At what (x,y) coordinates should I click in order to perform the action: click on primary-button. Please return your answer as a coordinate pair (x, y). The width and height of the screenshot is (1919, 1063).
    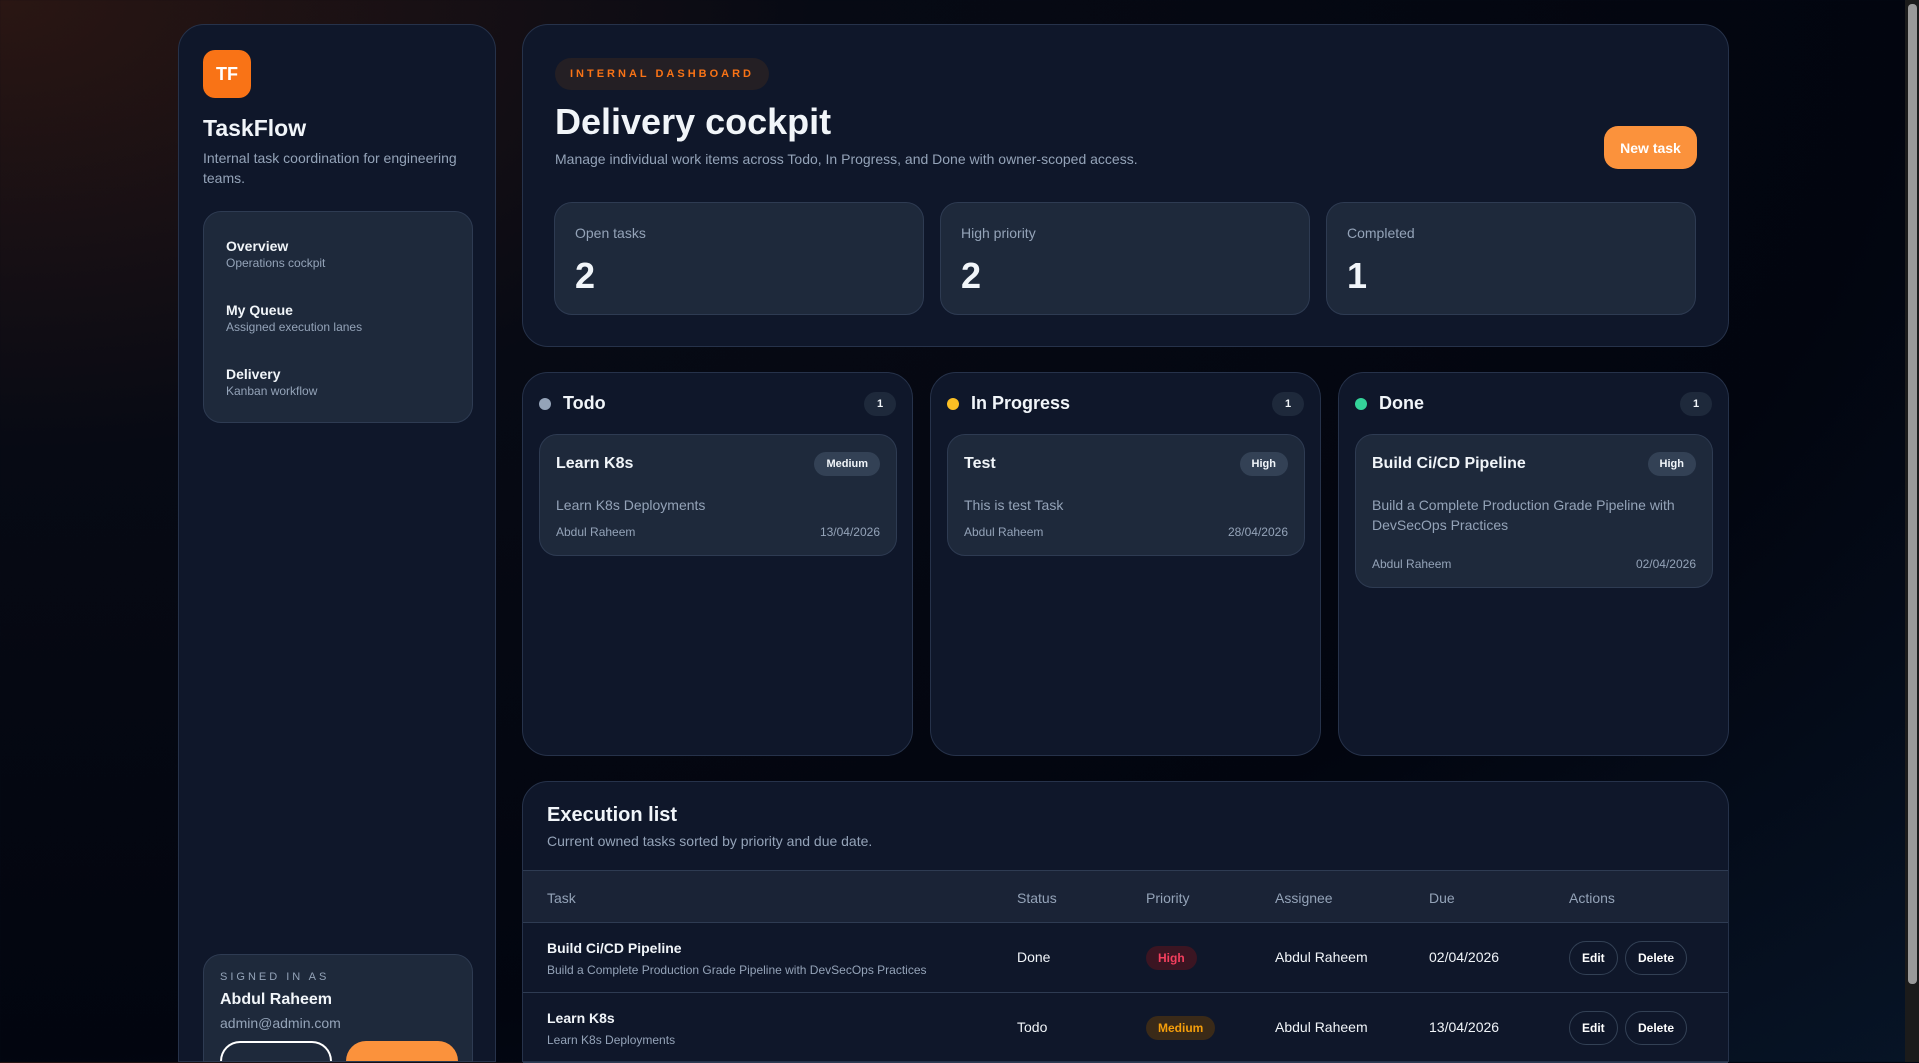
    Looking at the image, I should click on (402, 1051).